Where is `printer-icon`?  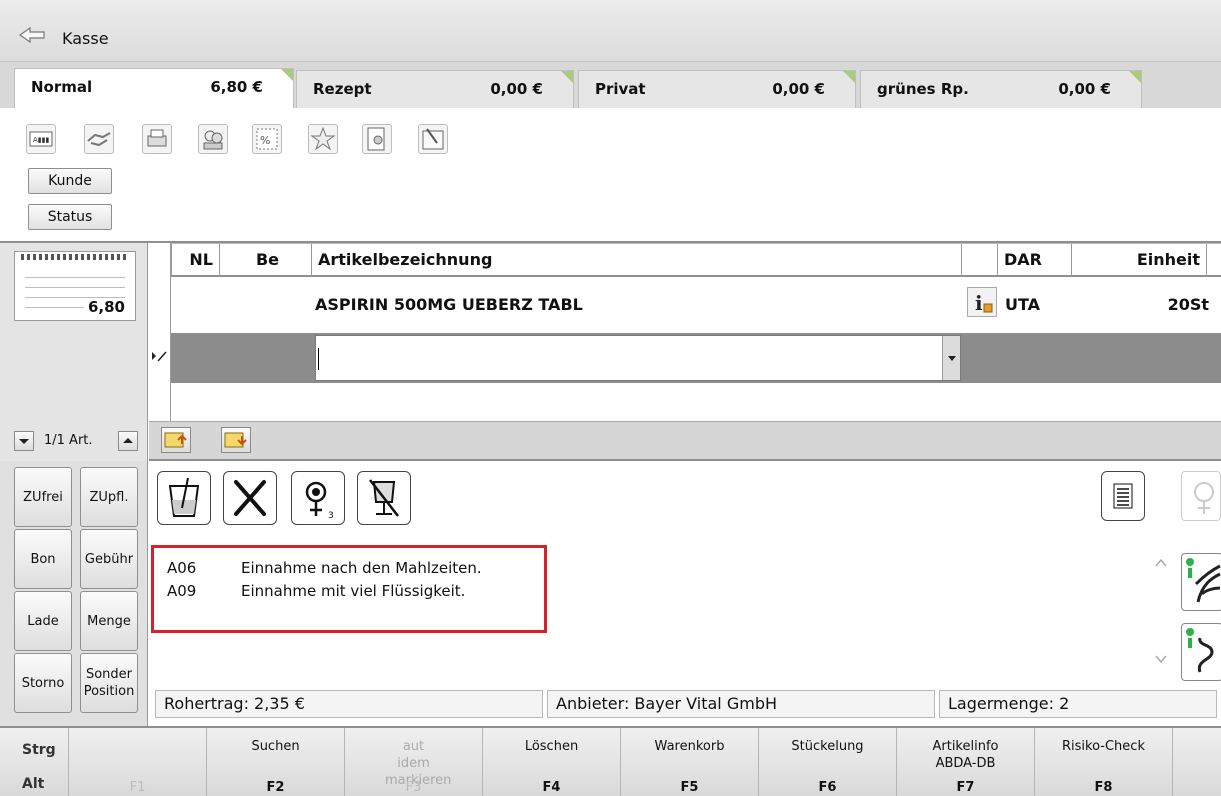
printer-icon is located at coordinates (157, 139).